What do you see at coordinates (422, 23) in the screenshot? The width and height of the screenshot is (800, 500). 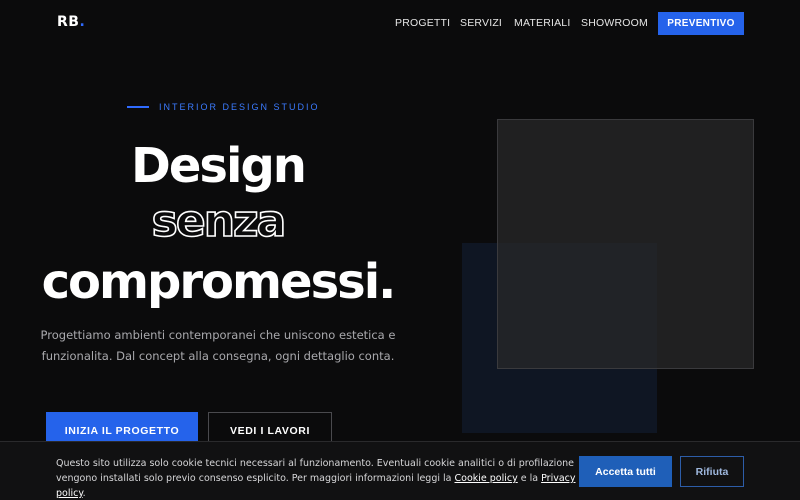 I see `nav-link-progetti: PROGETTI` at bounding box center [422, 23].